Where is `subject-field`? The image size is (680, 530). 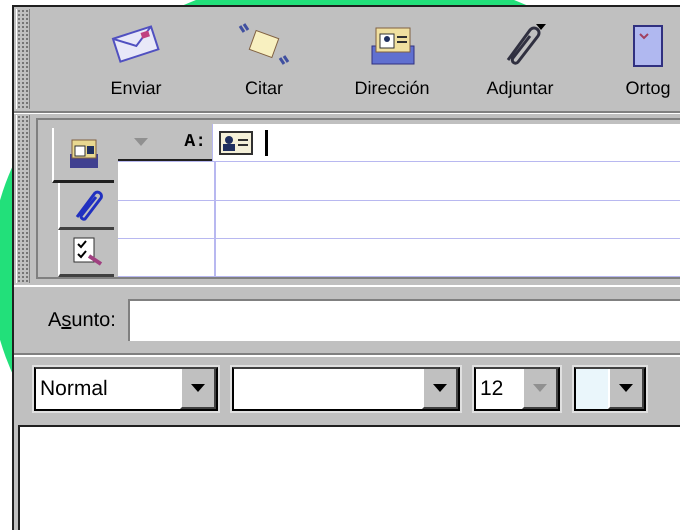
subject-field is located at coordinates (404, 320).